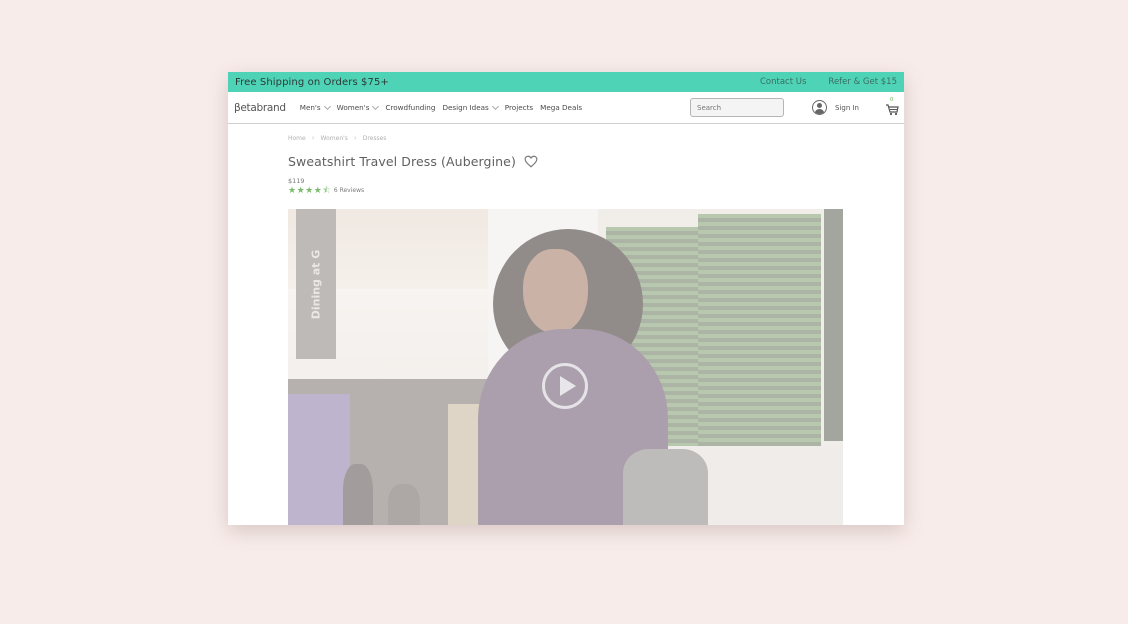 Image resolution: width=1128 pixels, height=624 pixels. Describe the element at coordinates (297, 138) in the screenshot. I see `breadcrumb-home: Home` at that location.